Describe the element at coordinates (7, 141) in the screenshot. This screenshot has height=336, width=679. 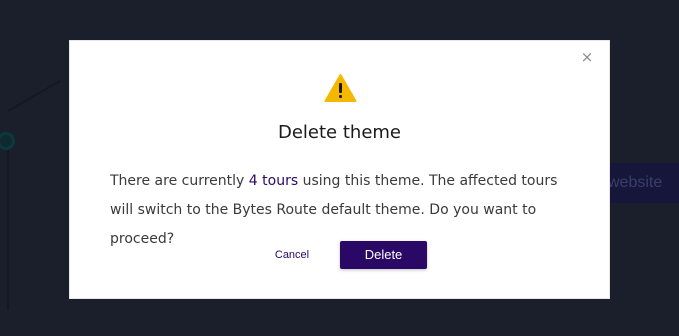
I see `background-node-dot` at that location.